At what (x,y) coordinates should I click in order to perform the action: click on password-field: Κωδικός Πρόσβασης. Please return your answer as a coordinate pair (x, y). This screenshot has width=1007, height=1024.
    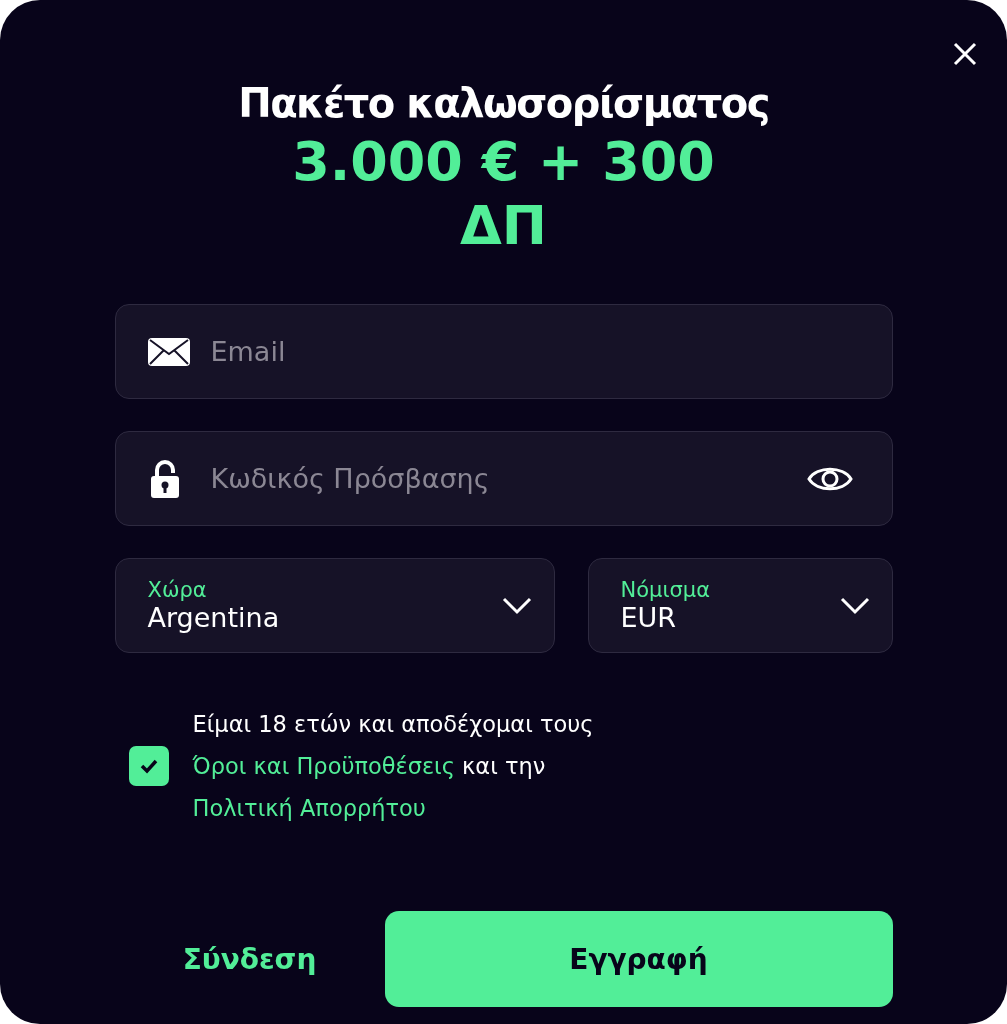
    Looking at the image, I should click on (503, 478).